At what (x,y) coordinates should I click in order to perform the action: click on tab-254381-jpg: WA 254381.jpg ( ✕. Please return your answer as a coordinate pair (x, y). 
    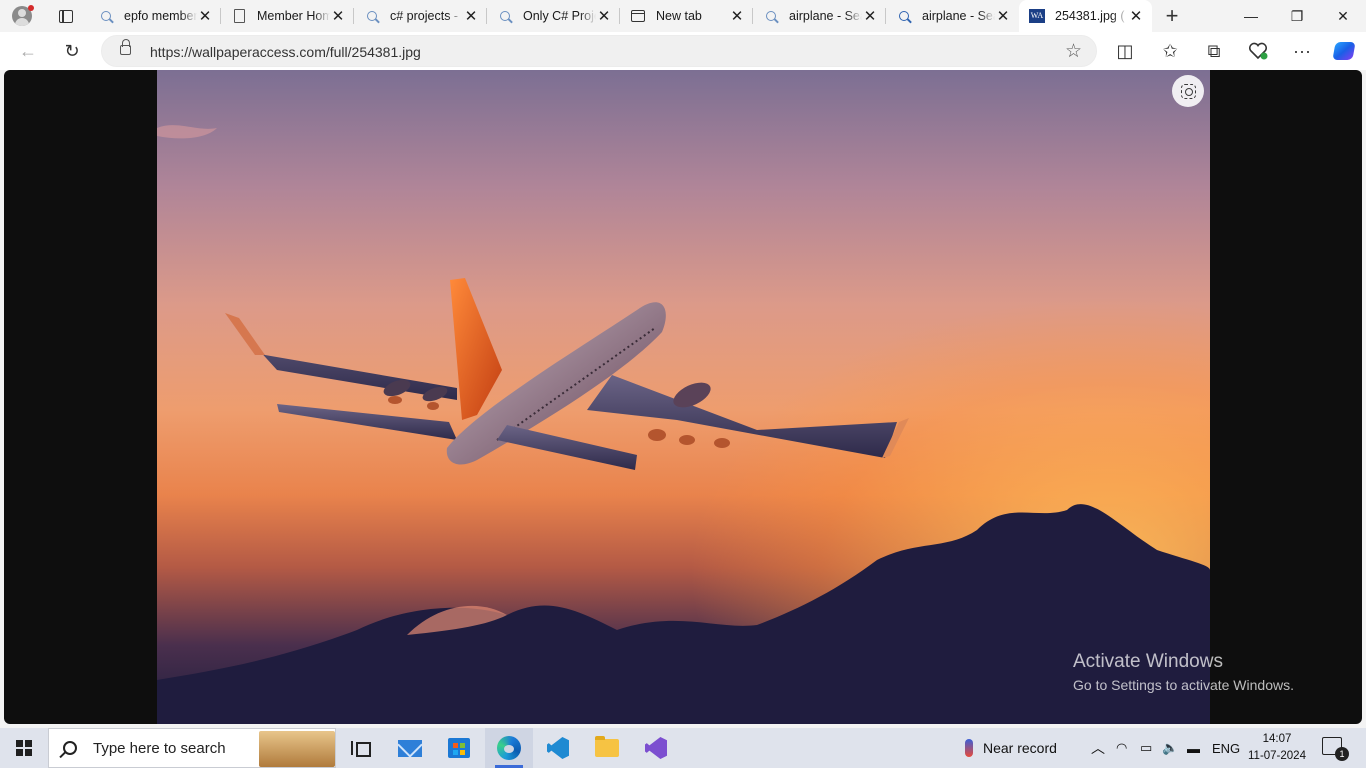
    Looking at the image, I should click on (1085, 16).